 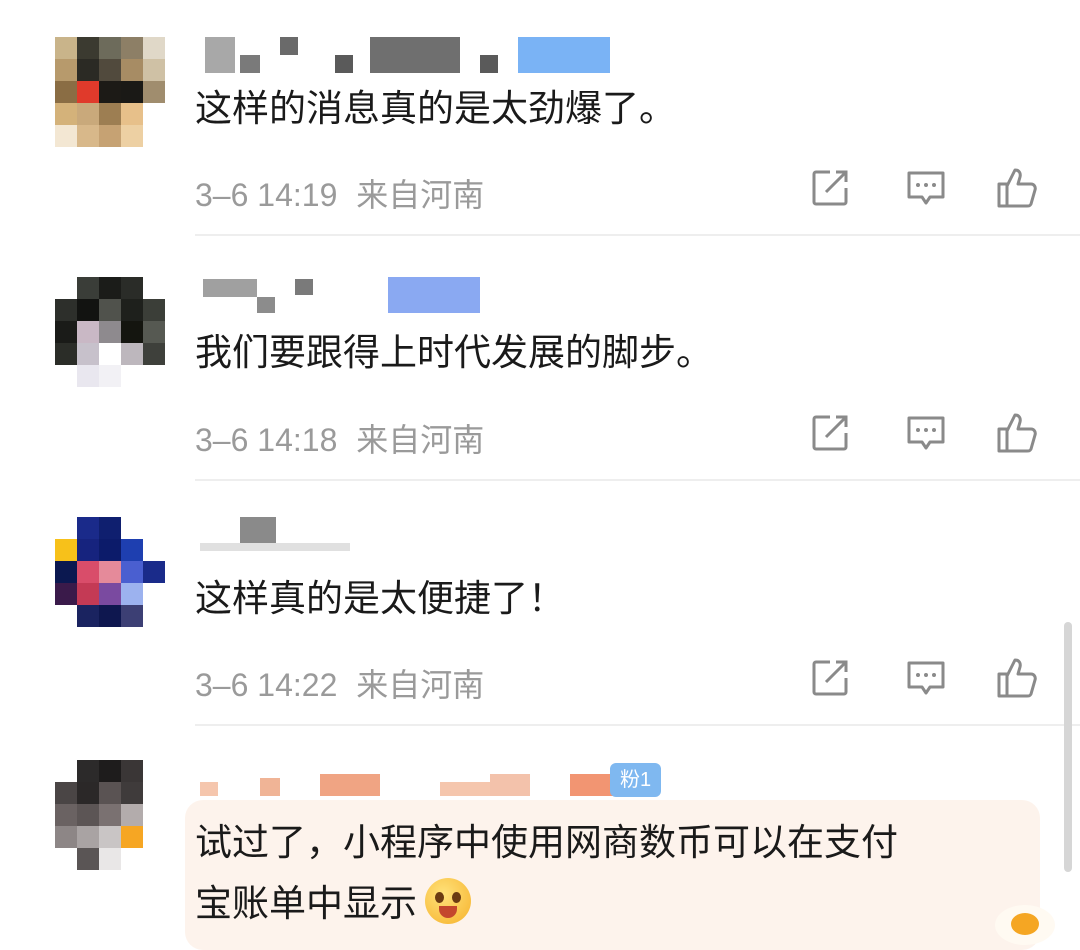 What do you see at coordinates (1068, 747) in the screenshot?
I see `scrollbar` at bounding box center [1068, 747].